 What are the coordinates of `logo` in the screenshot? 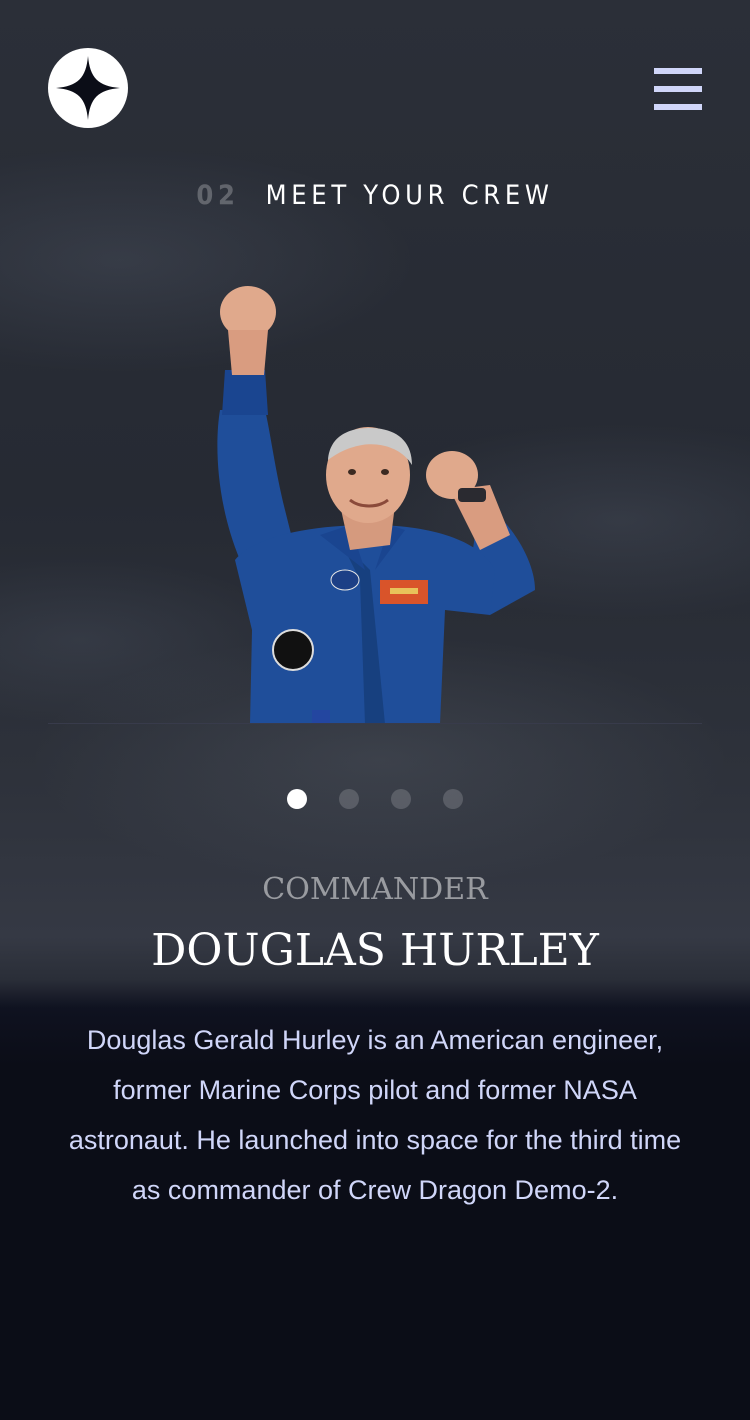 It's located at (88, 88).